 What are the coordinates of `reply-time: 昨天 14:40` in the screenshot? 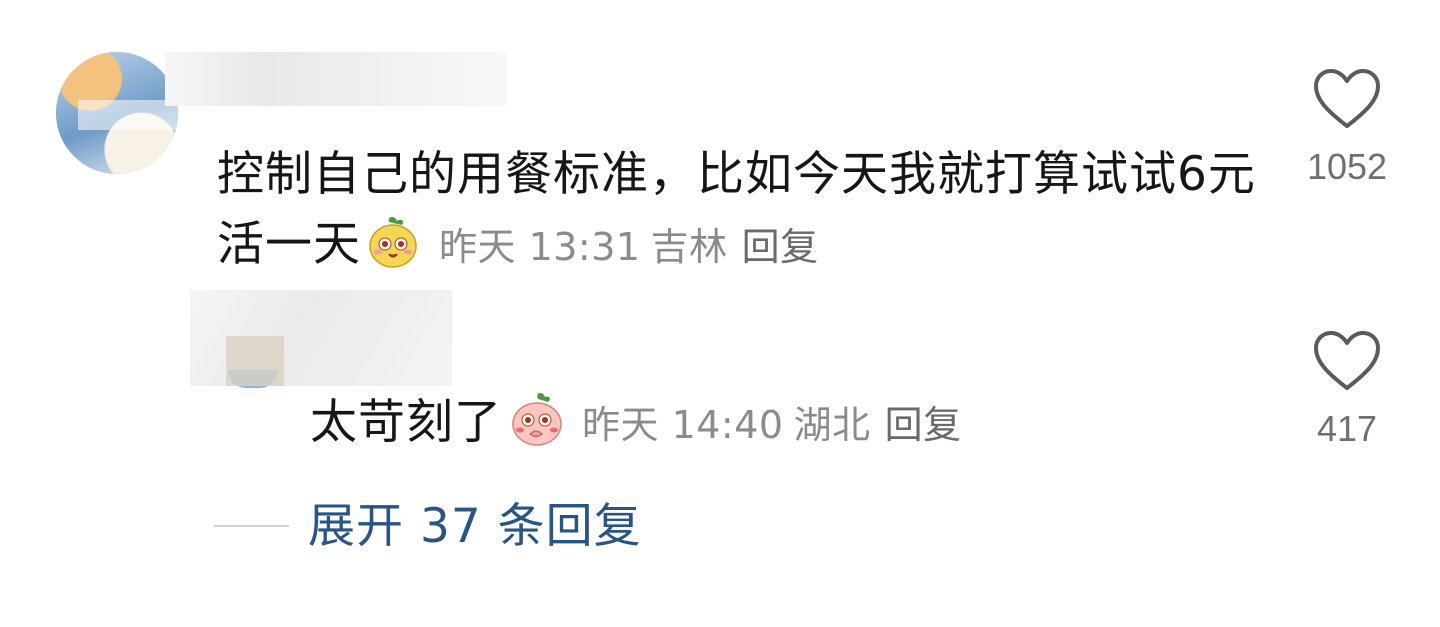 It's located at (683, 425).